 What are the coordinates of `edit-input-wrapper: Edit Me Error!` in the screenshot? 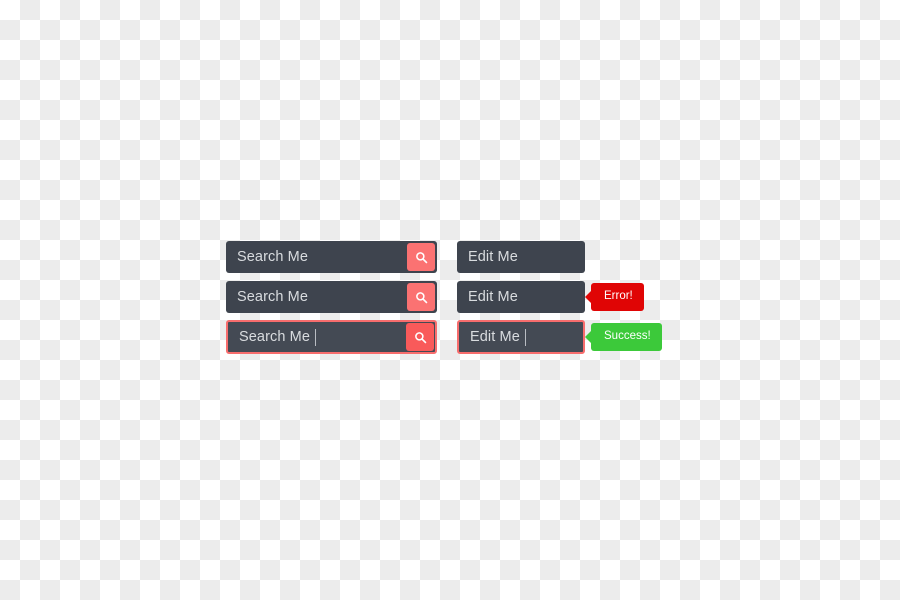 It's located at (550, 297).